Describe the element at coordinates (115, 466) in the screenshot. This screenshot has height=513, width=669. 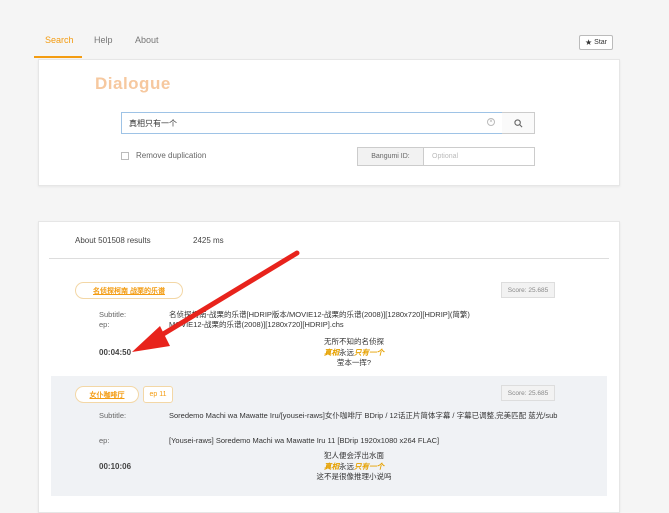
I see `timestamp: 00:10:06` at that location.